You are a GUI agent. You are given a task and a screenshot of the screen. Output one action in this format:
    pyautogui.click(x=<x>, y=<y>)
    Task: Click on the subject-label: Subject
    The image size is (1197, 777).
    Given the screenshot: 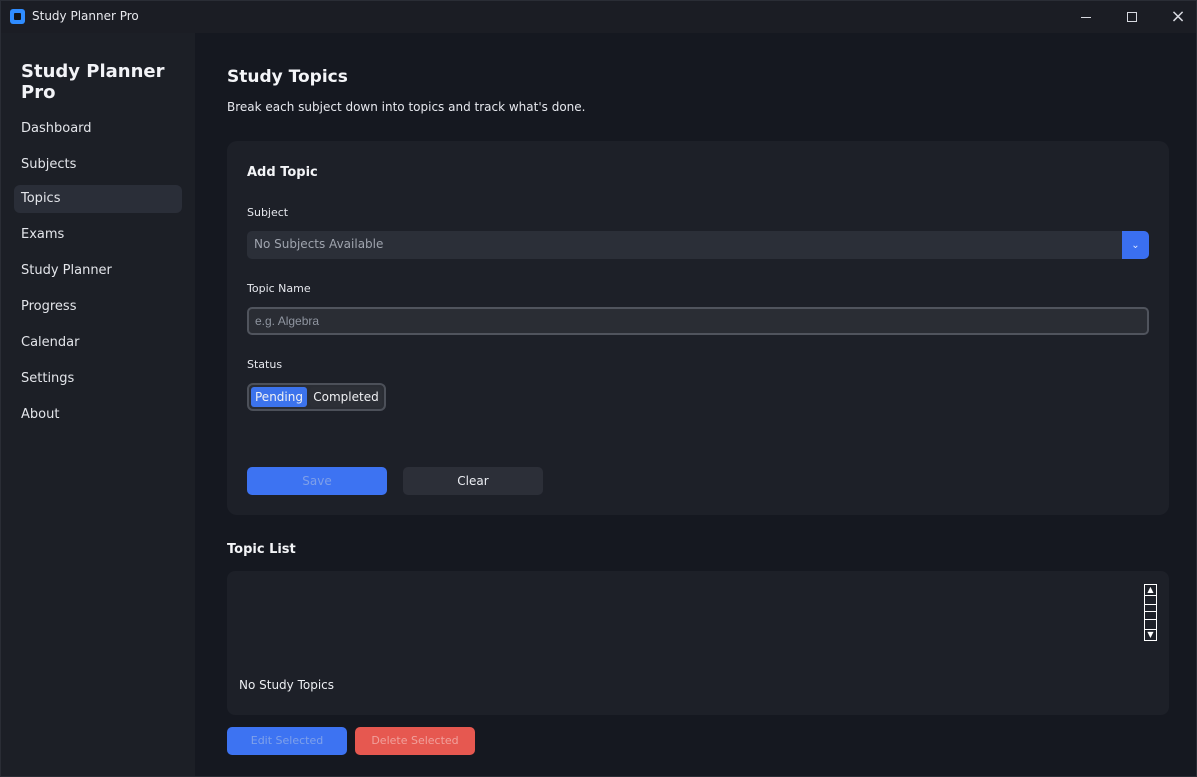 What is the action you would take?
    pyautogui.click(x=268, y=212)
    